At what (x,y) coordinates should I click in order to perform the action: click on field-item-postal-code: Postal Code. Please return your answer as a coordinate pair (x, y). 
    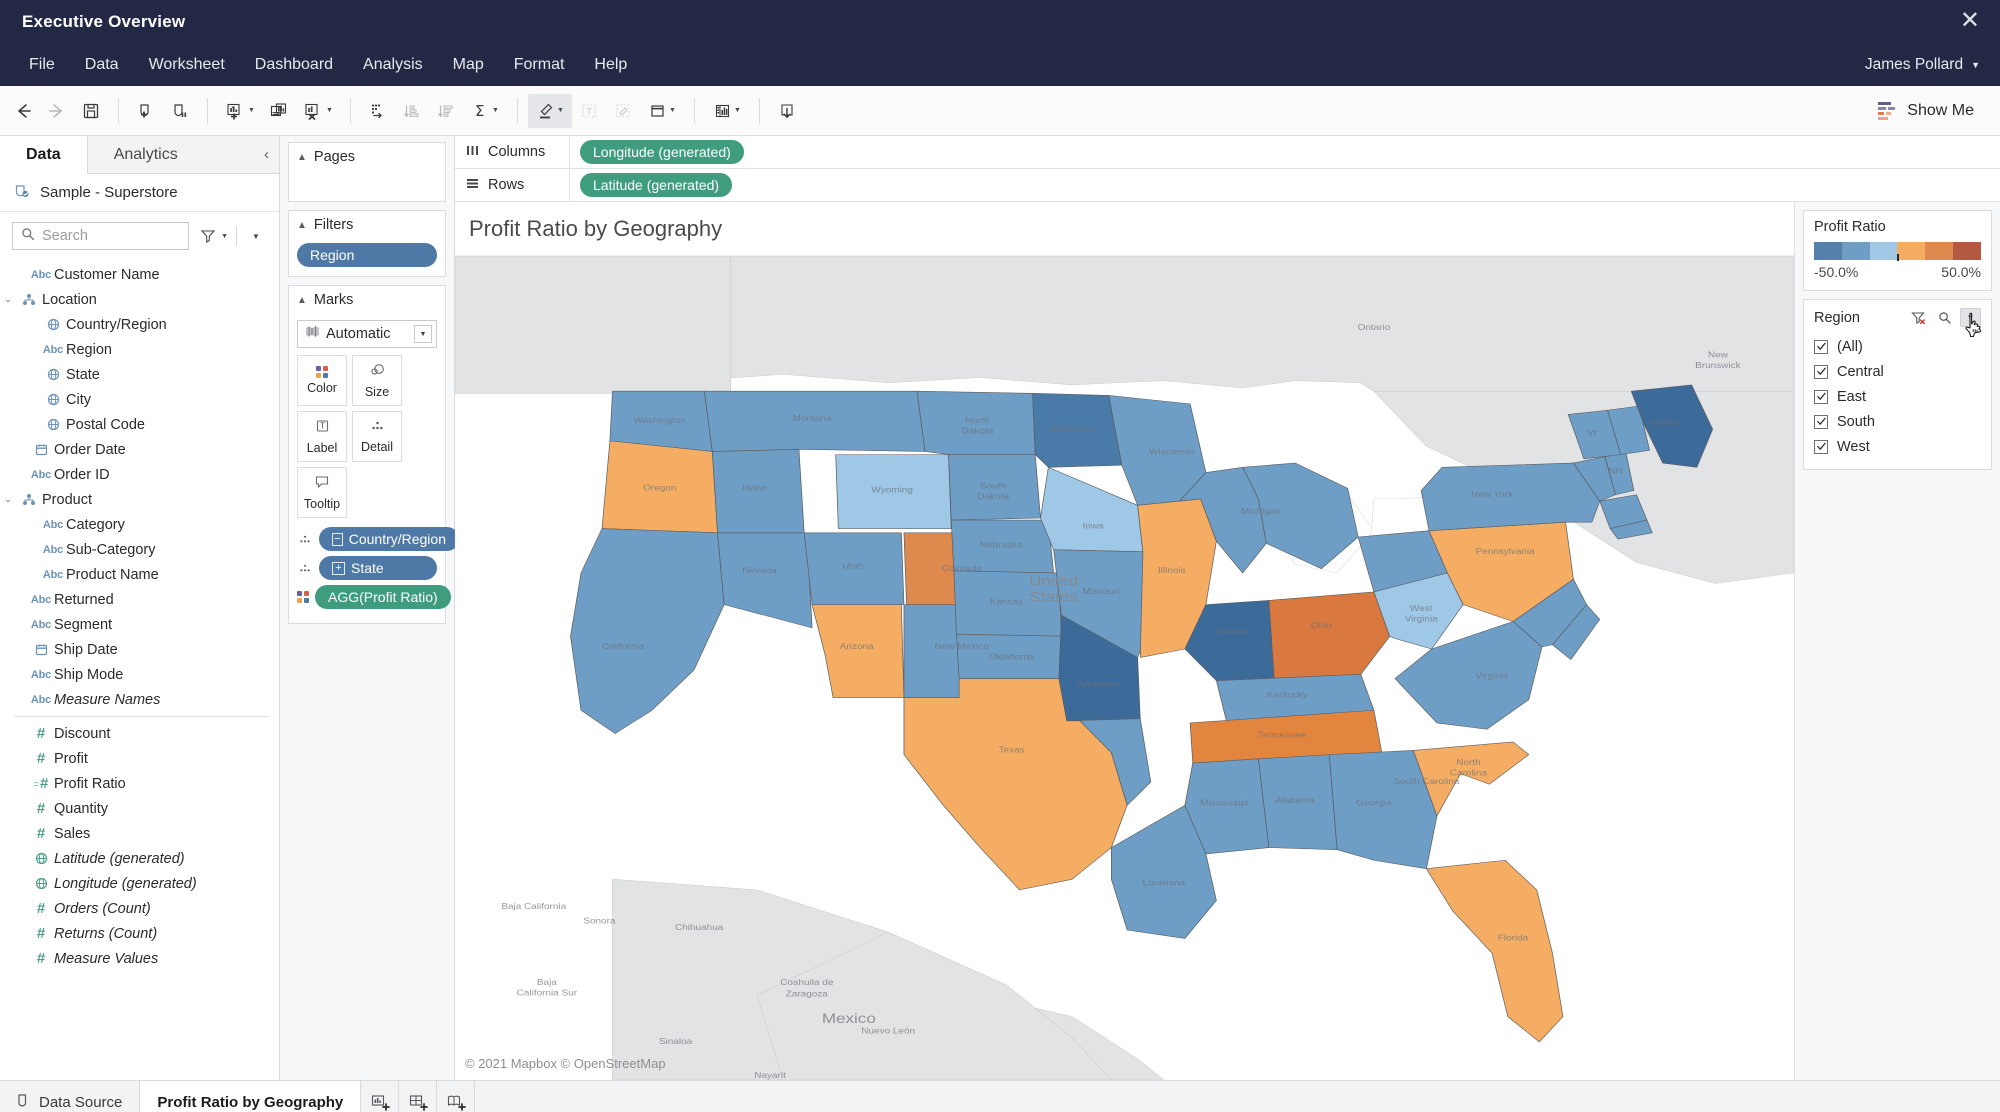
    Looking at the image, I should click on (139, 424).